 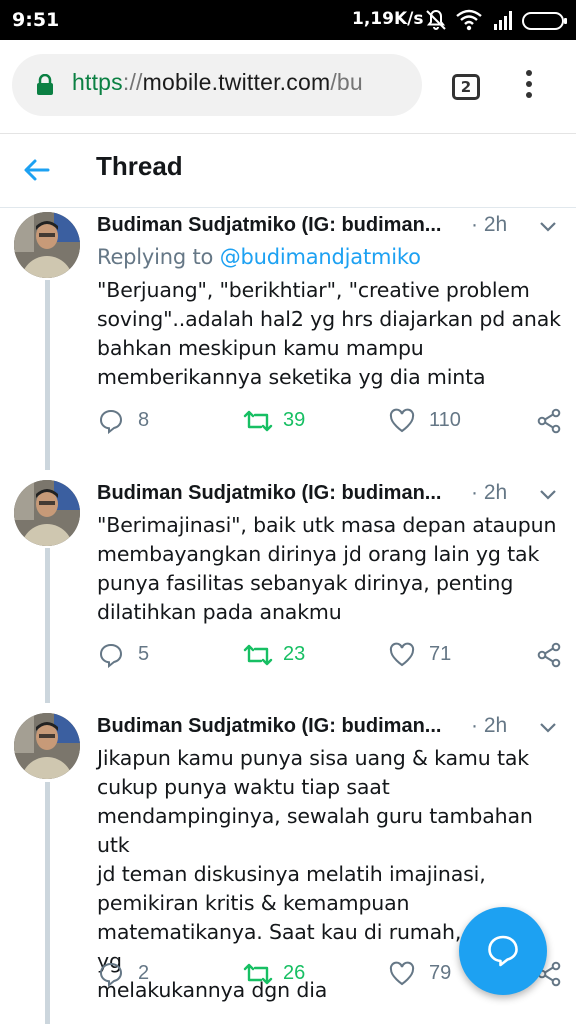 What do you see at coordinates (469, 22) in the screenshot?
I see `wifi-icon` at bounding box center [469, 22].